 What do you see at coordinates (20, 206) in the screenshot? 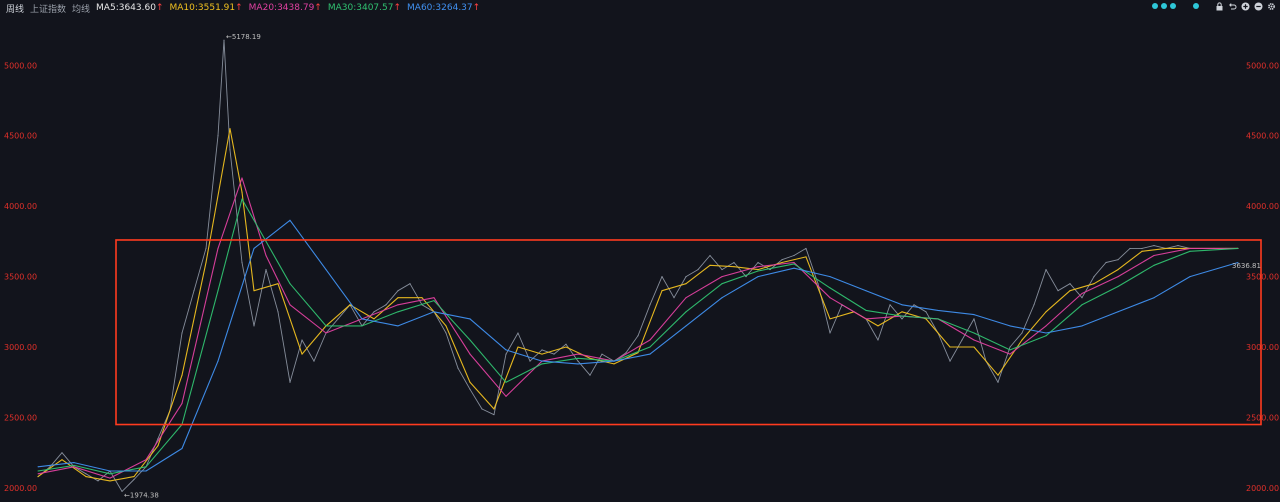
I see `y-tick-label-left: 4000.00` at bounding box center [20, 206].